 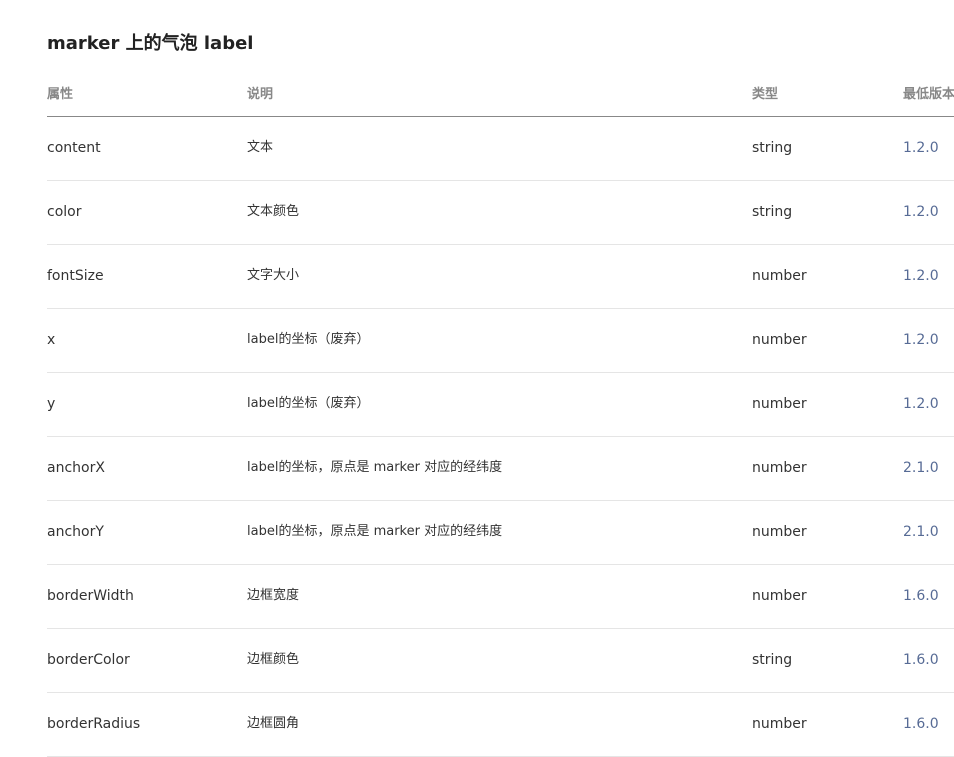 What do you see at coordinates (500, 661) in the screenshot?
I see `table-row: borderColor 边框颜色 string 1.6.0` at bounding box center [500, 661].